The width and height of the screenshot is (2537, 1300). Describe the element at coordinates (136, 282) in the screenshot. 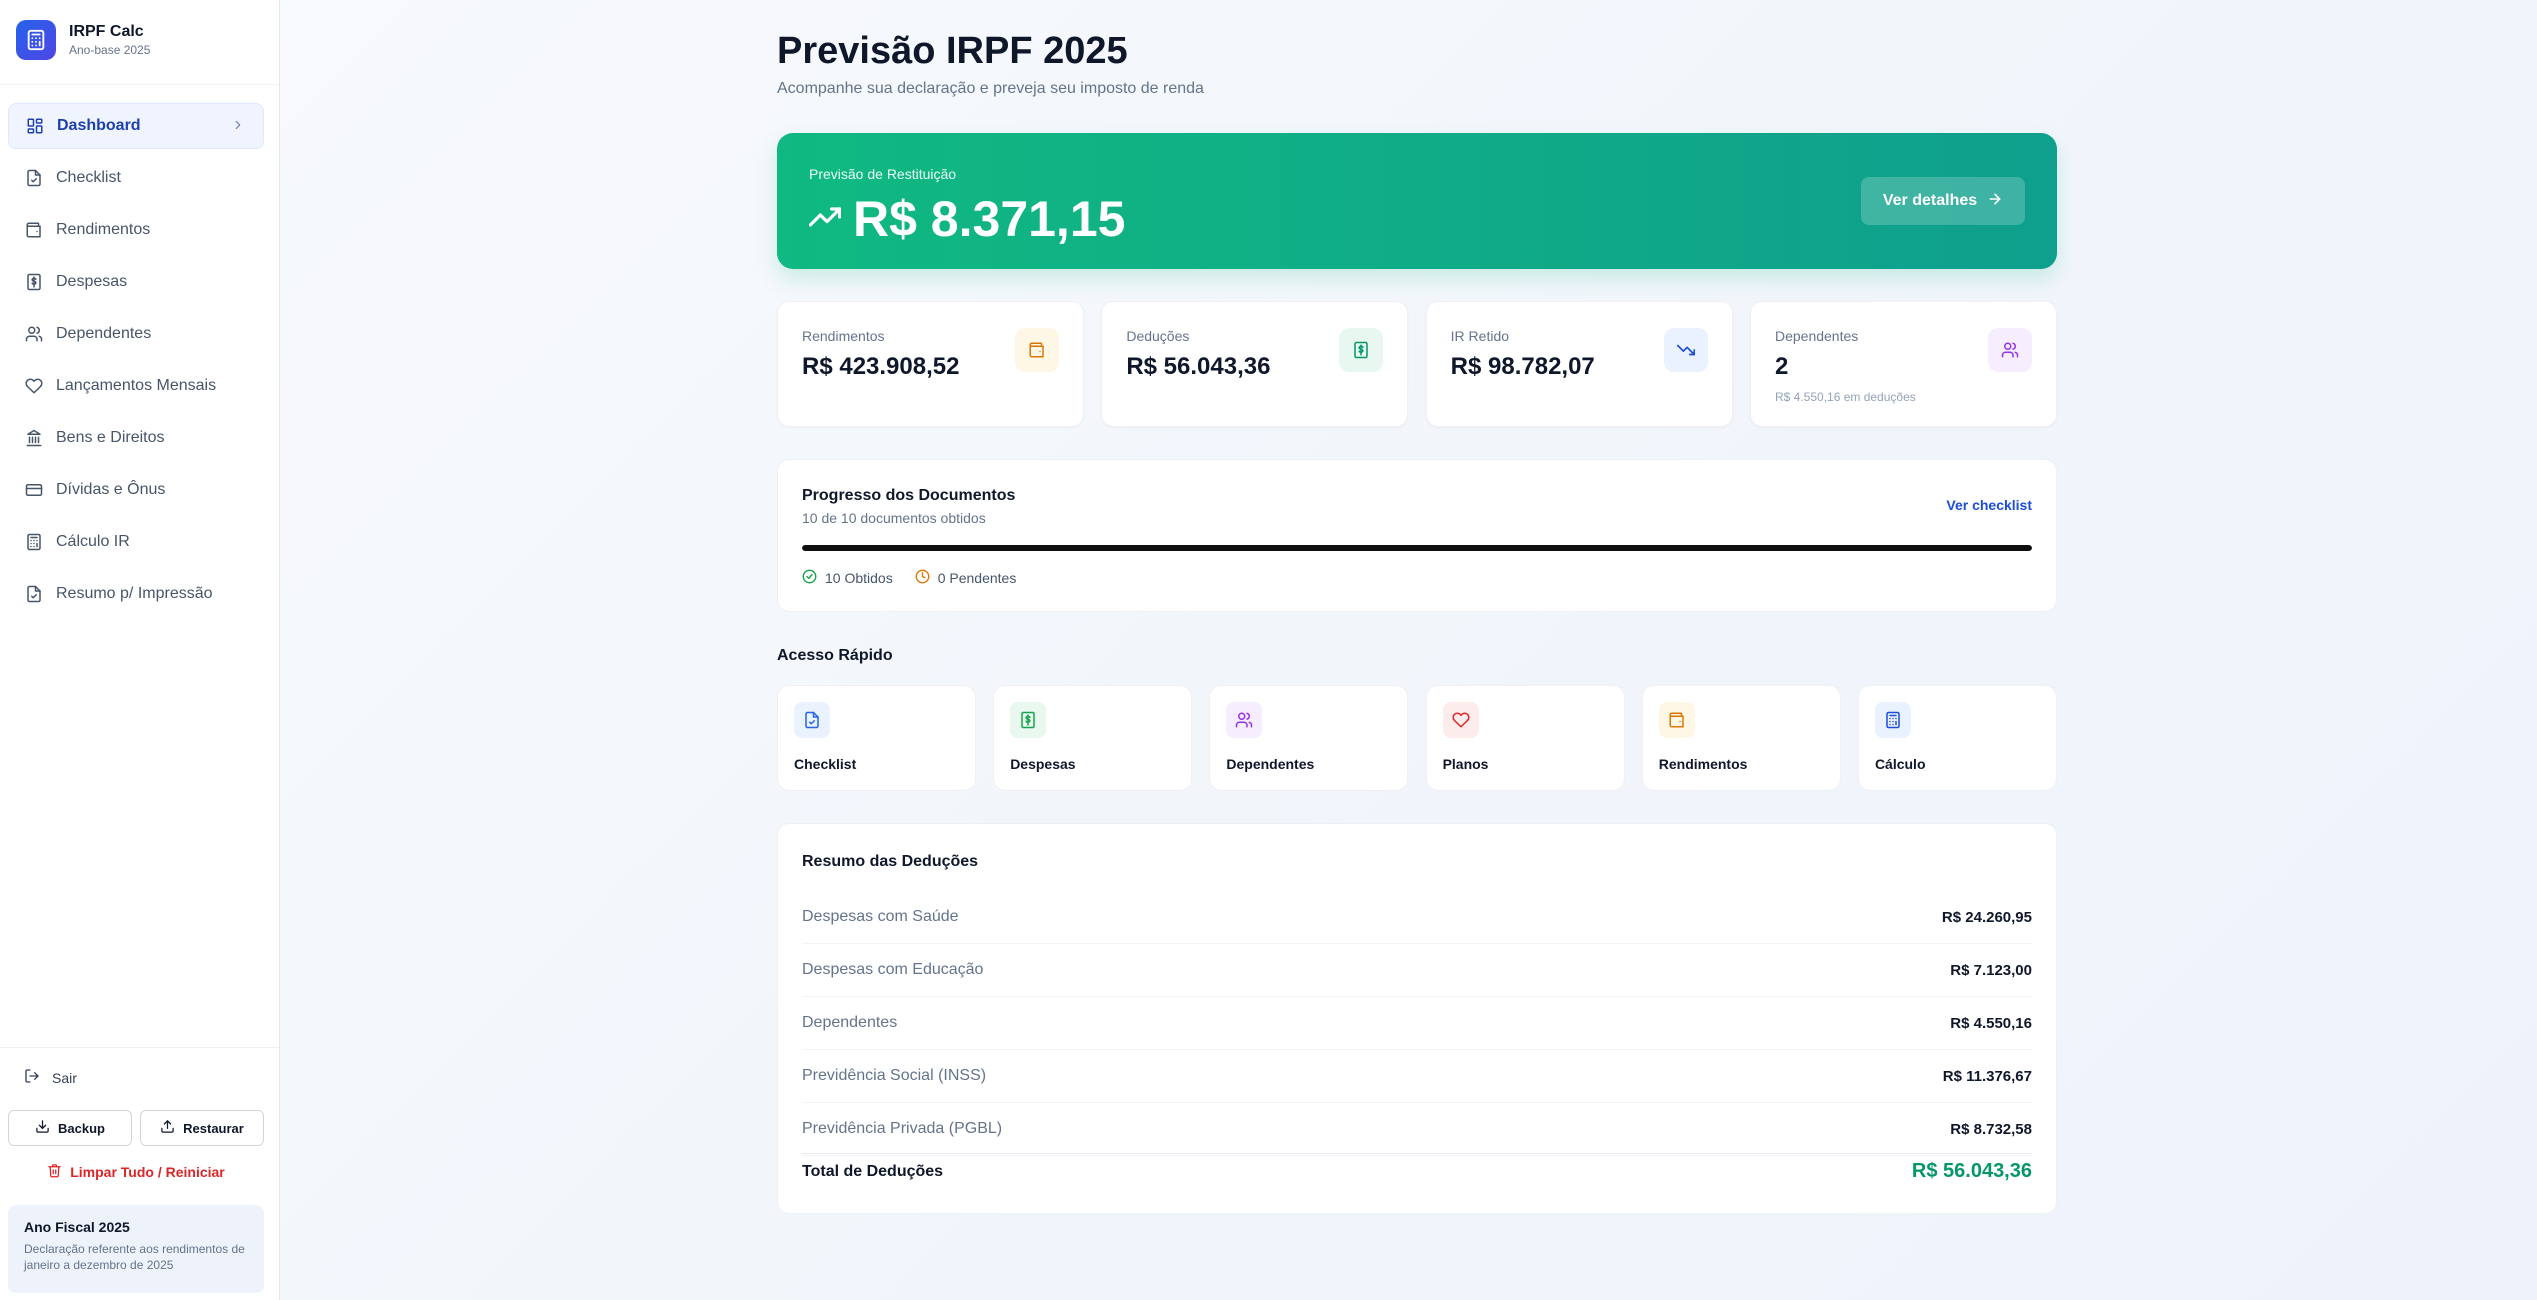

I see `sidebar-item-despesas: Despesas` at that location.